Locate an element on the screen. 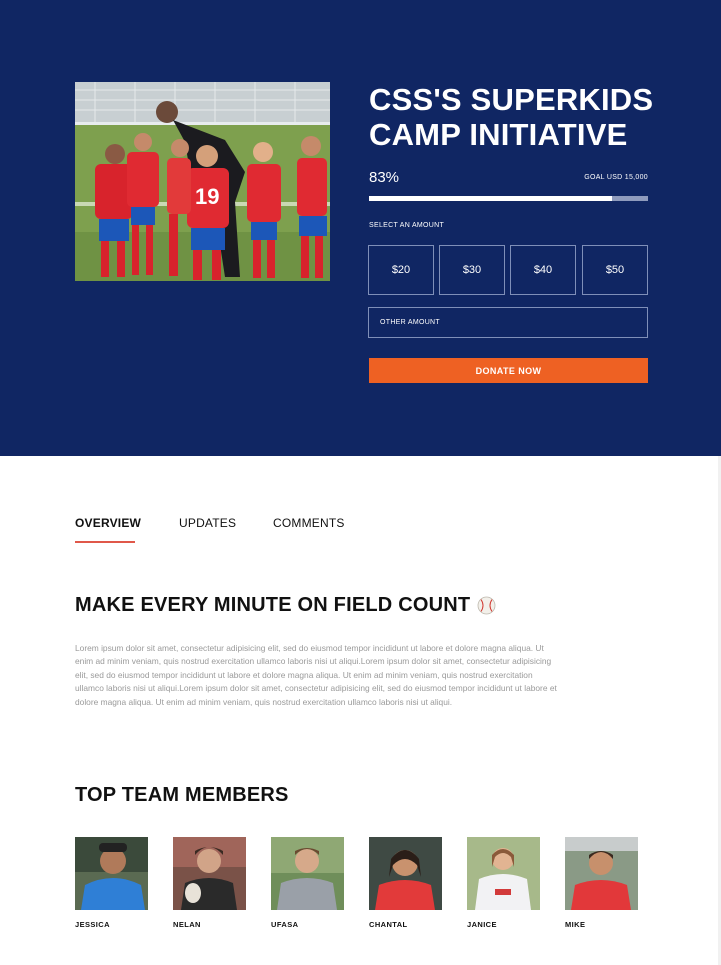 This screenshot has height=965, width=721. tab-overview: OVERVIEW is located at coordinates (108, 523).